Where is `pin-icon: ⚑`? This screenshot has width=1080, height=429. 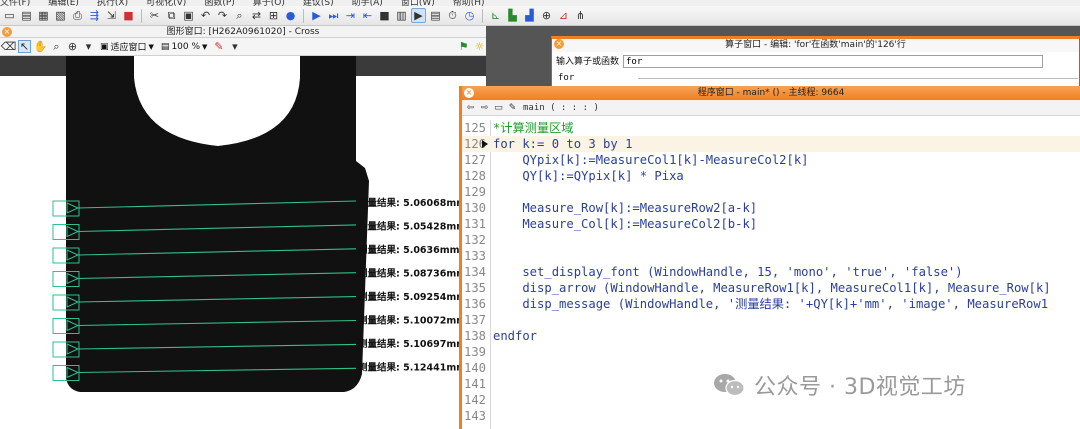 pin-icon: ⚑ is located at coordinates (463, 46).